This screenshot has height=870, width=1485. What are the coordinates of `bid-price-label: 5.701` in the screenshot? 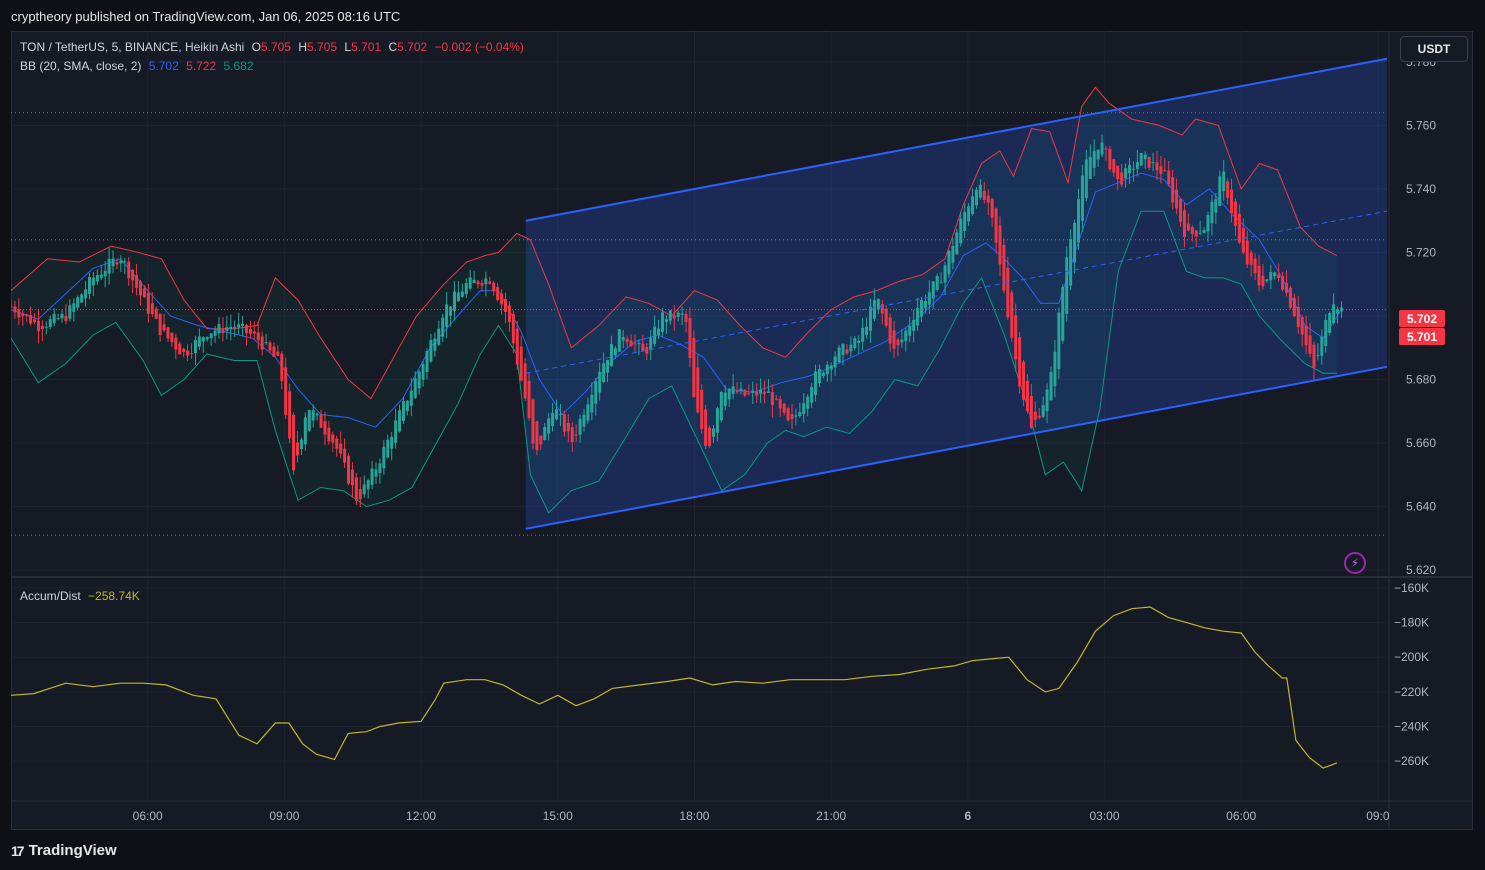 It's located at (1422, 336).